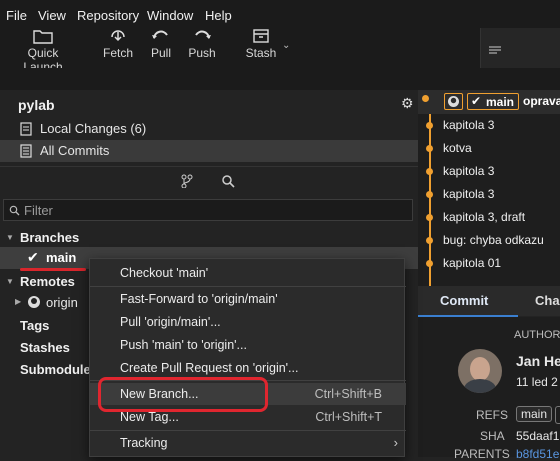 The height and width of the screenshot is (461, 560). What do you see at coordinates (10, 237) in the screenshot?
I see `branches-collapse-icon: ▼` at bounding box center [10, 237].